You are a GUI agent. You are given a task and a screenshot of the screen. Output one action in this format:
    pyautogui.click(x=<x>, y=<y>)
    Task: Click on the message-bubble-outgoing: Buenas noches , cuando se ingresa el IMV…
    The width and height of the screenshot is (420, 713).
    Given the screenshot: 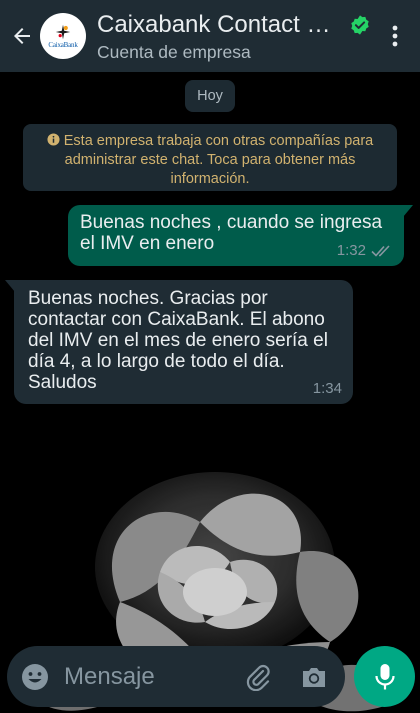 What is the action you would take?
    pyautogui.click(x=240, y=235)
    